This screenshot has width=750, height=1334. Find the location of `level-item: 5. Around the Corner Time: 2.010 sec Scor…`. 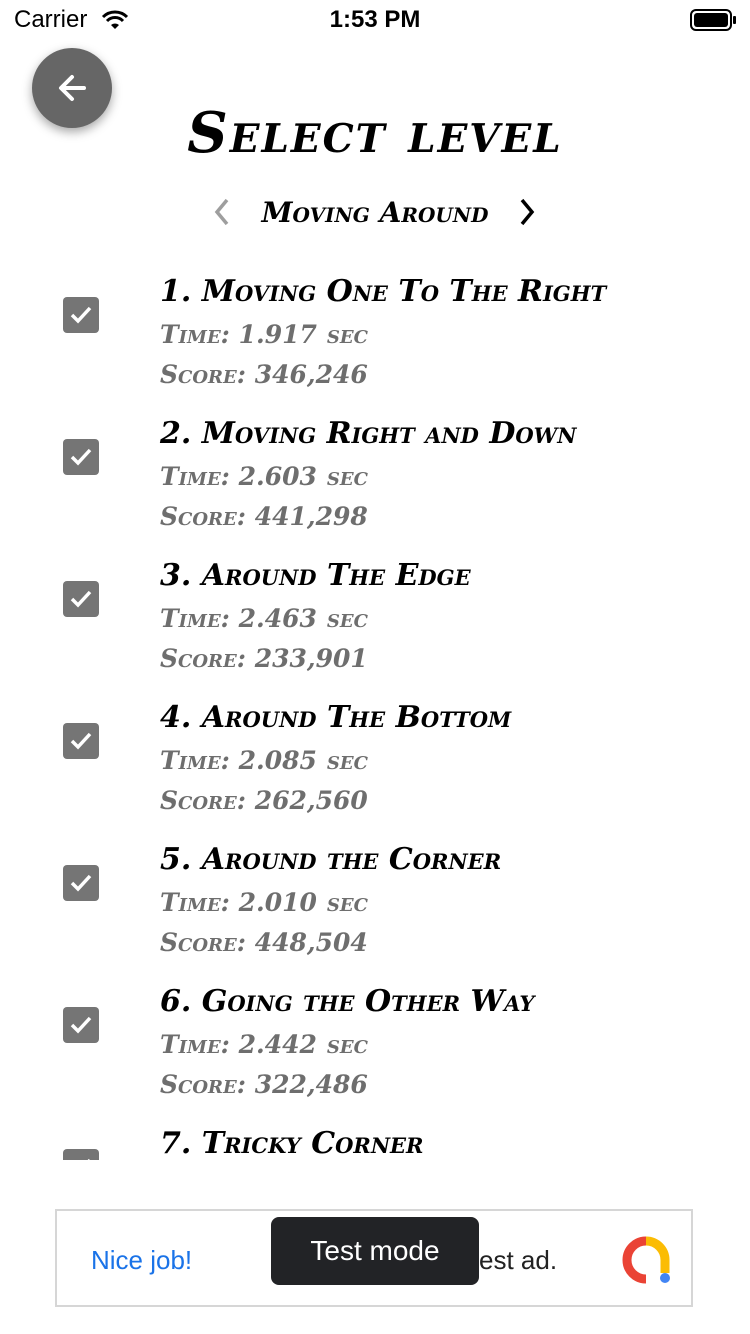

level-item: 5. Around the Corner Time: 2.010 sec Scor… is located at coordinates (375, 909).